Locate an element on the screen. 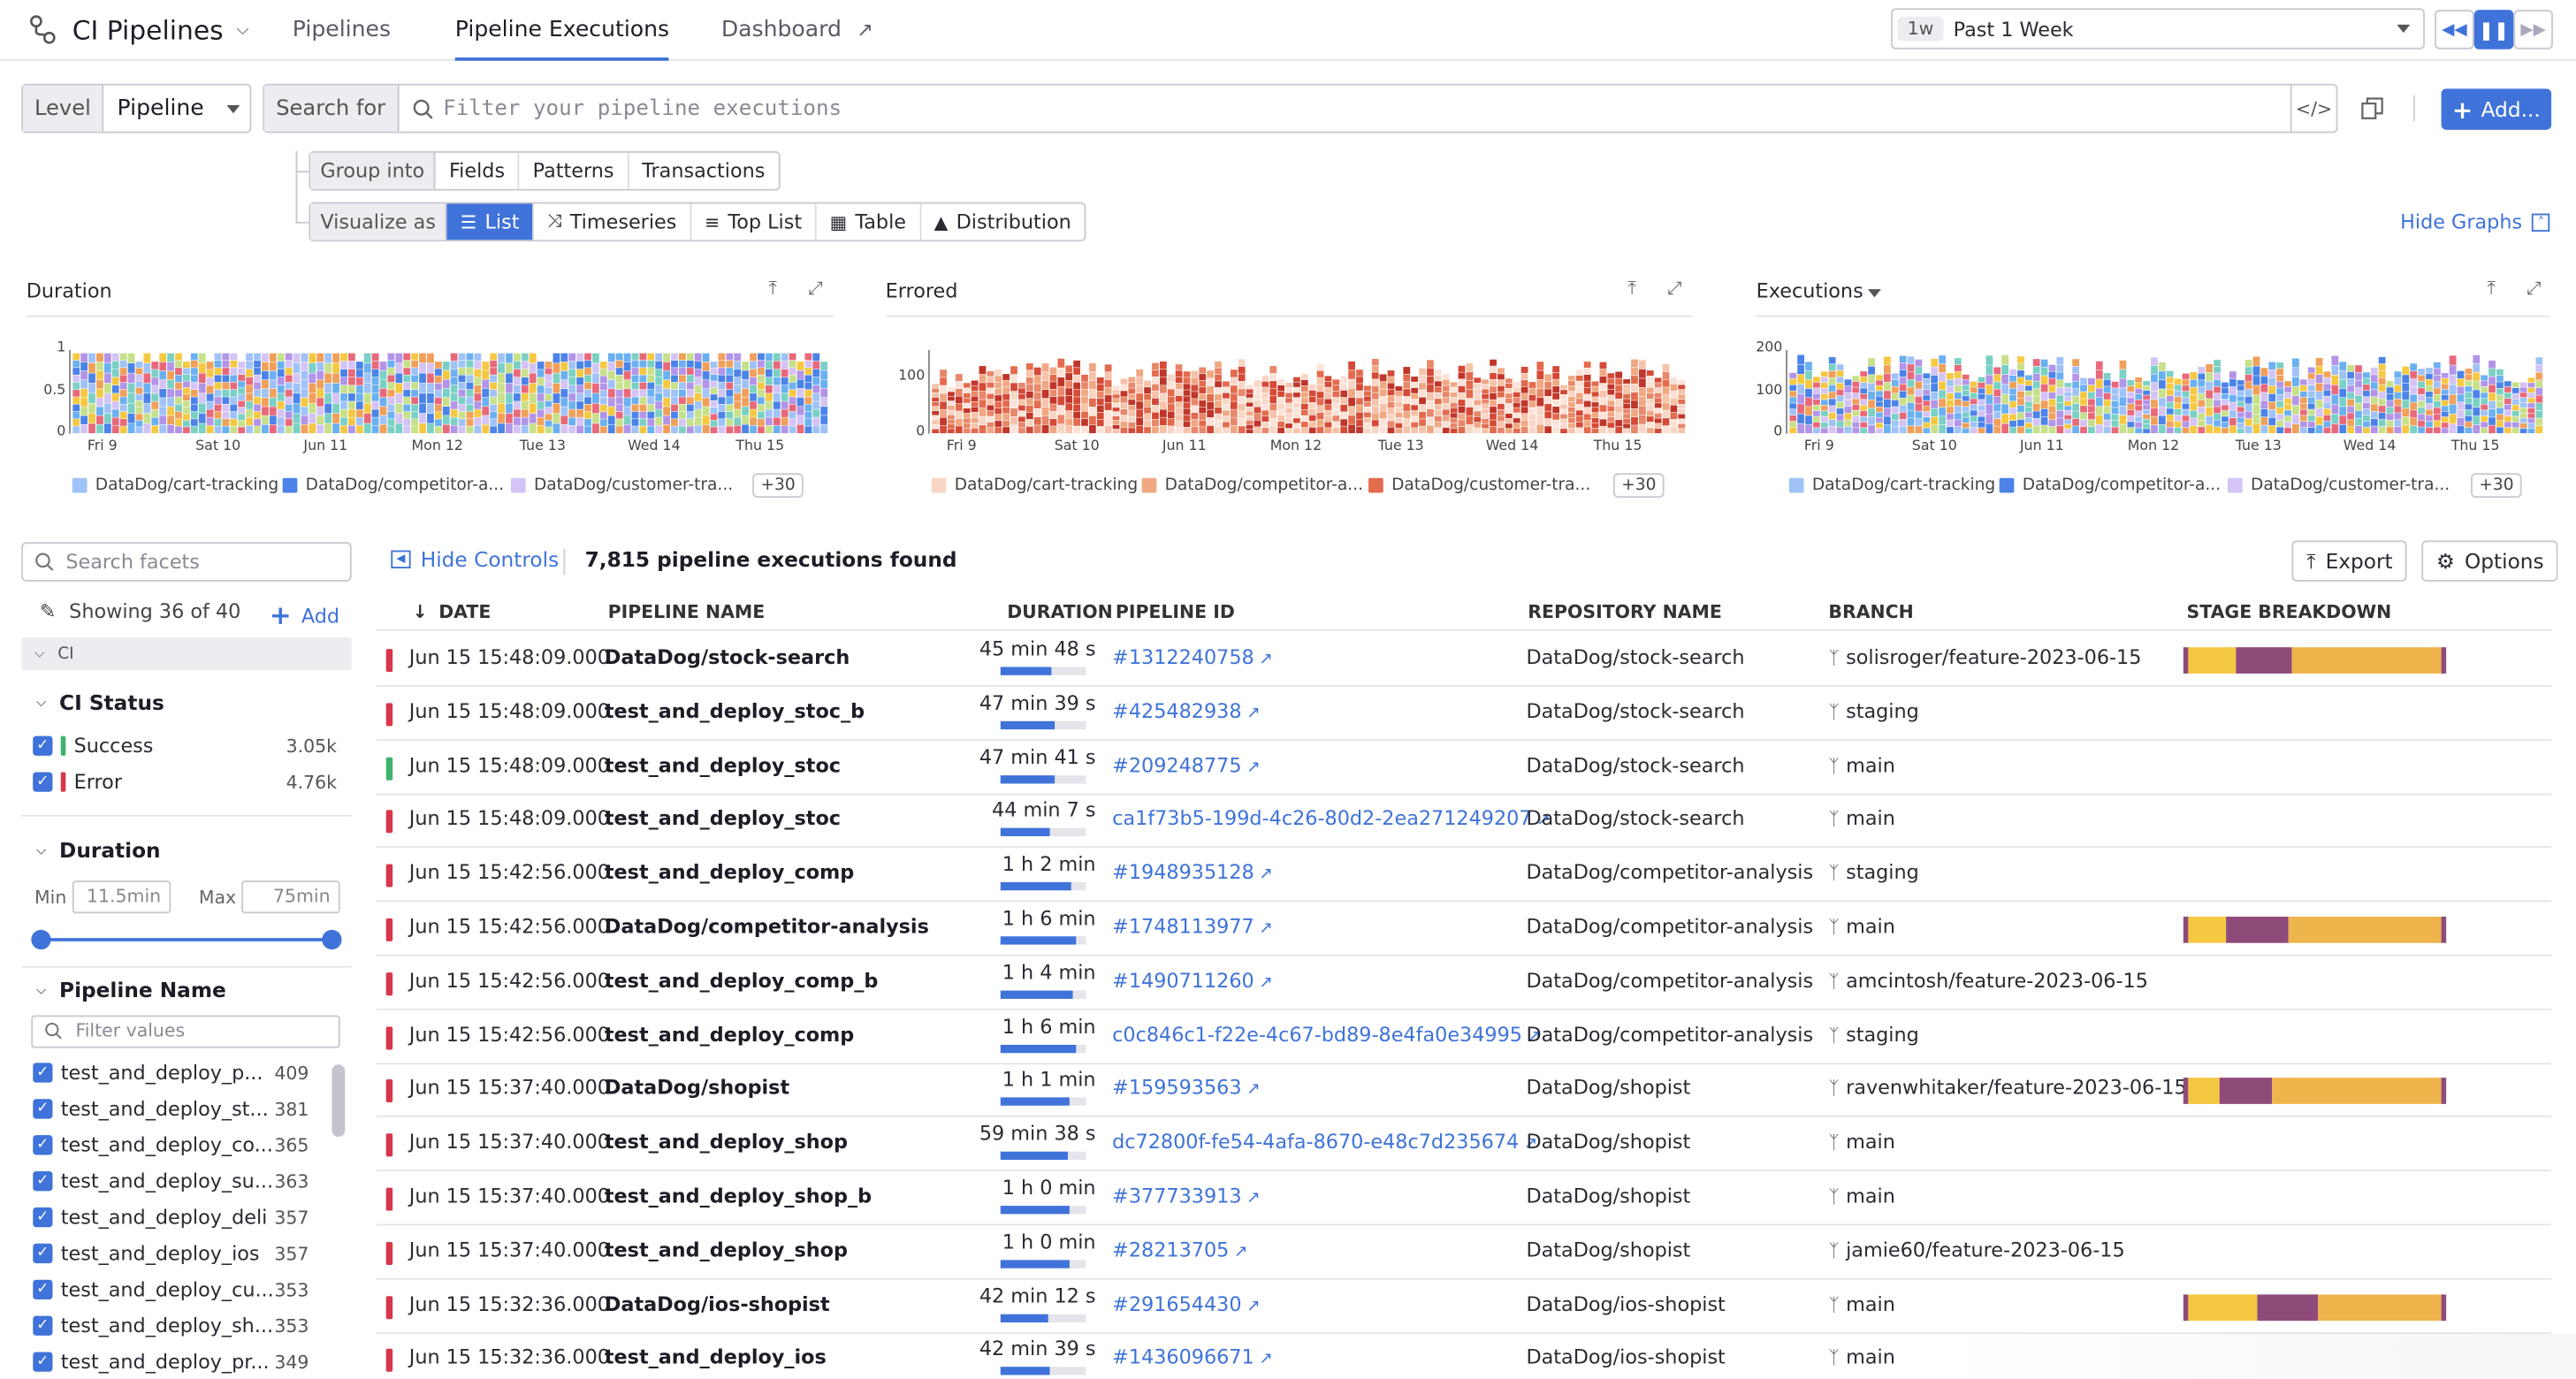  add-facet-button: + Add is located at coordinates (304, 614).